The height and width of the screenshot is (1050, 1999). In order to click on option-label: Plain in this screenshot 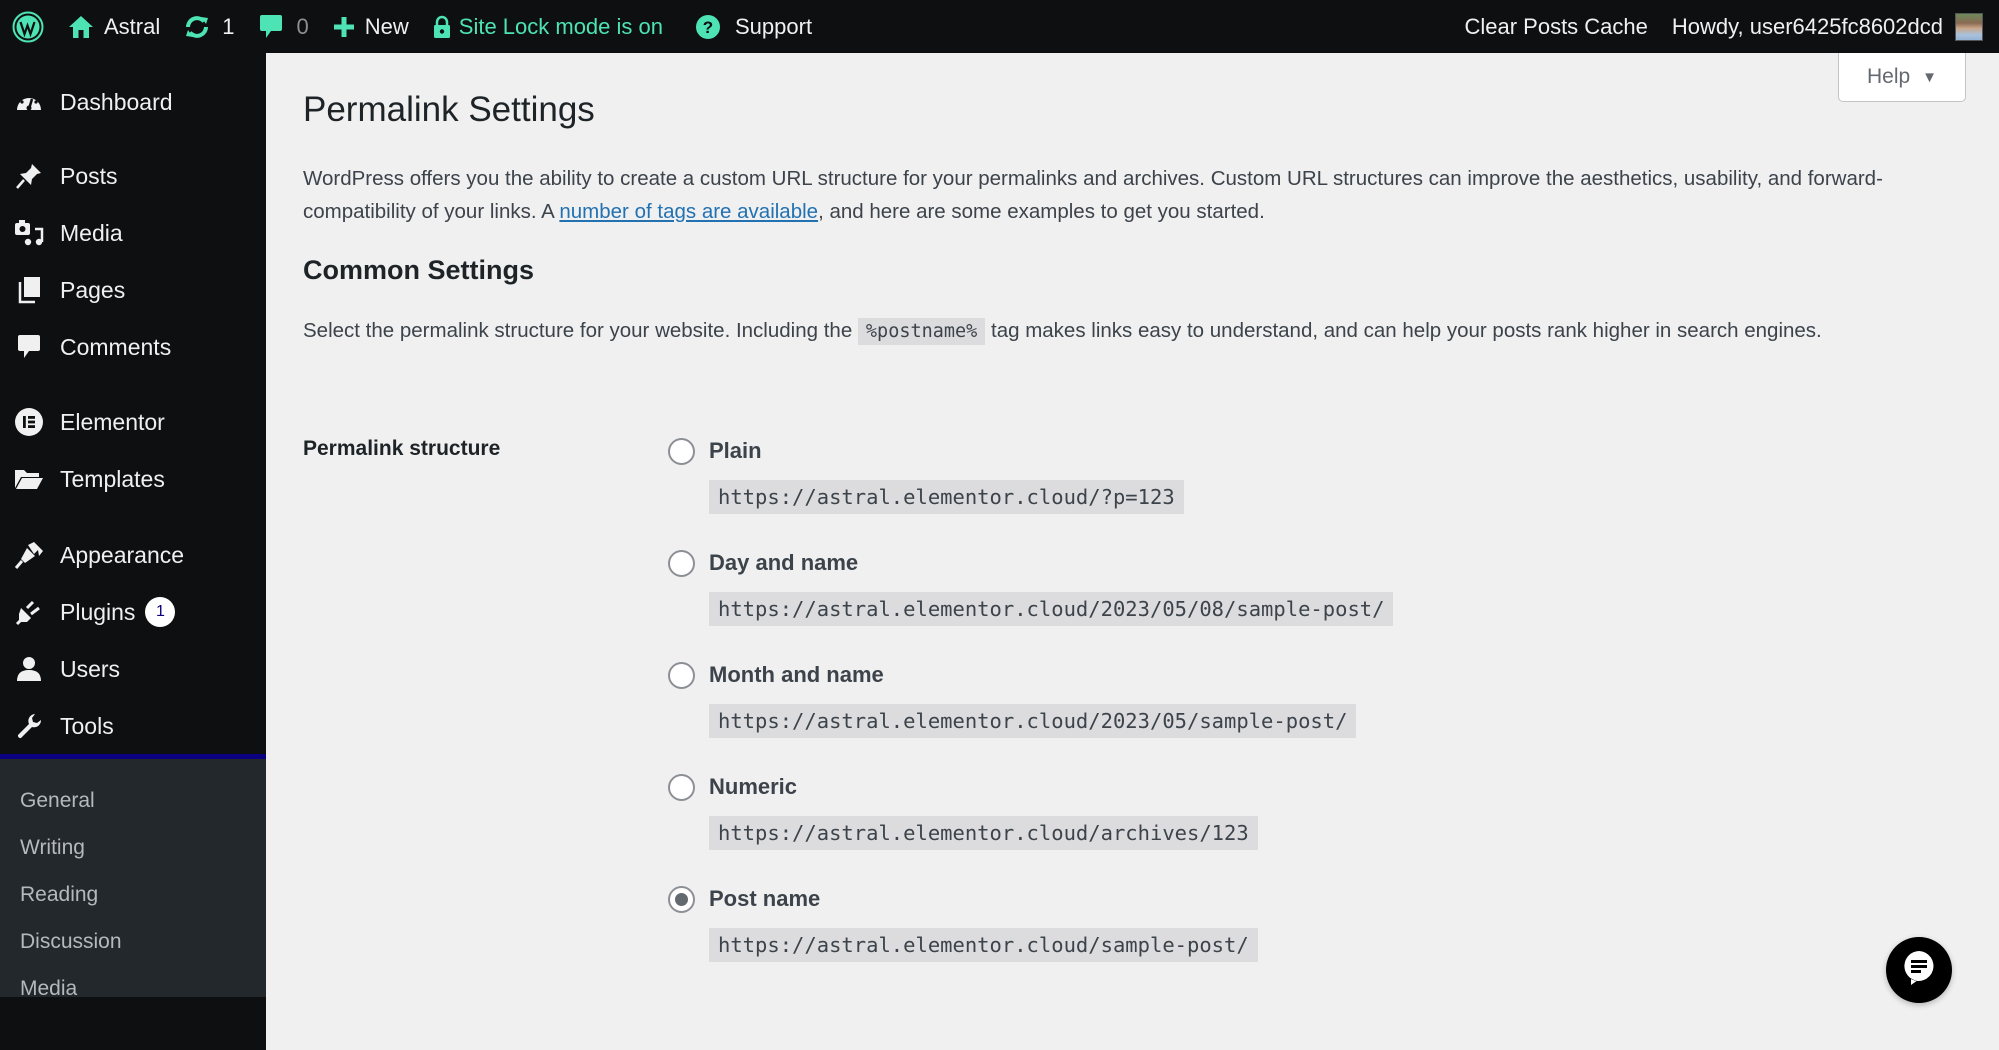, I will do `click(735, 450)`.